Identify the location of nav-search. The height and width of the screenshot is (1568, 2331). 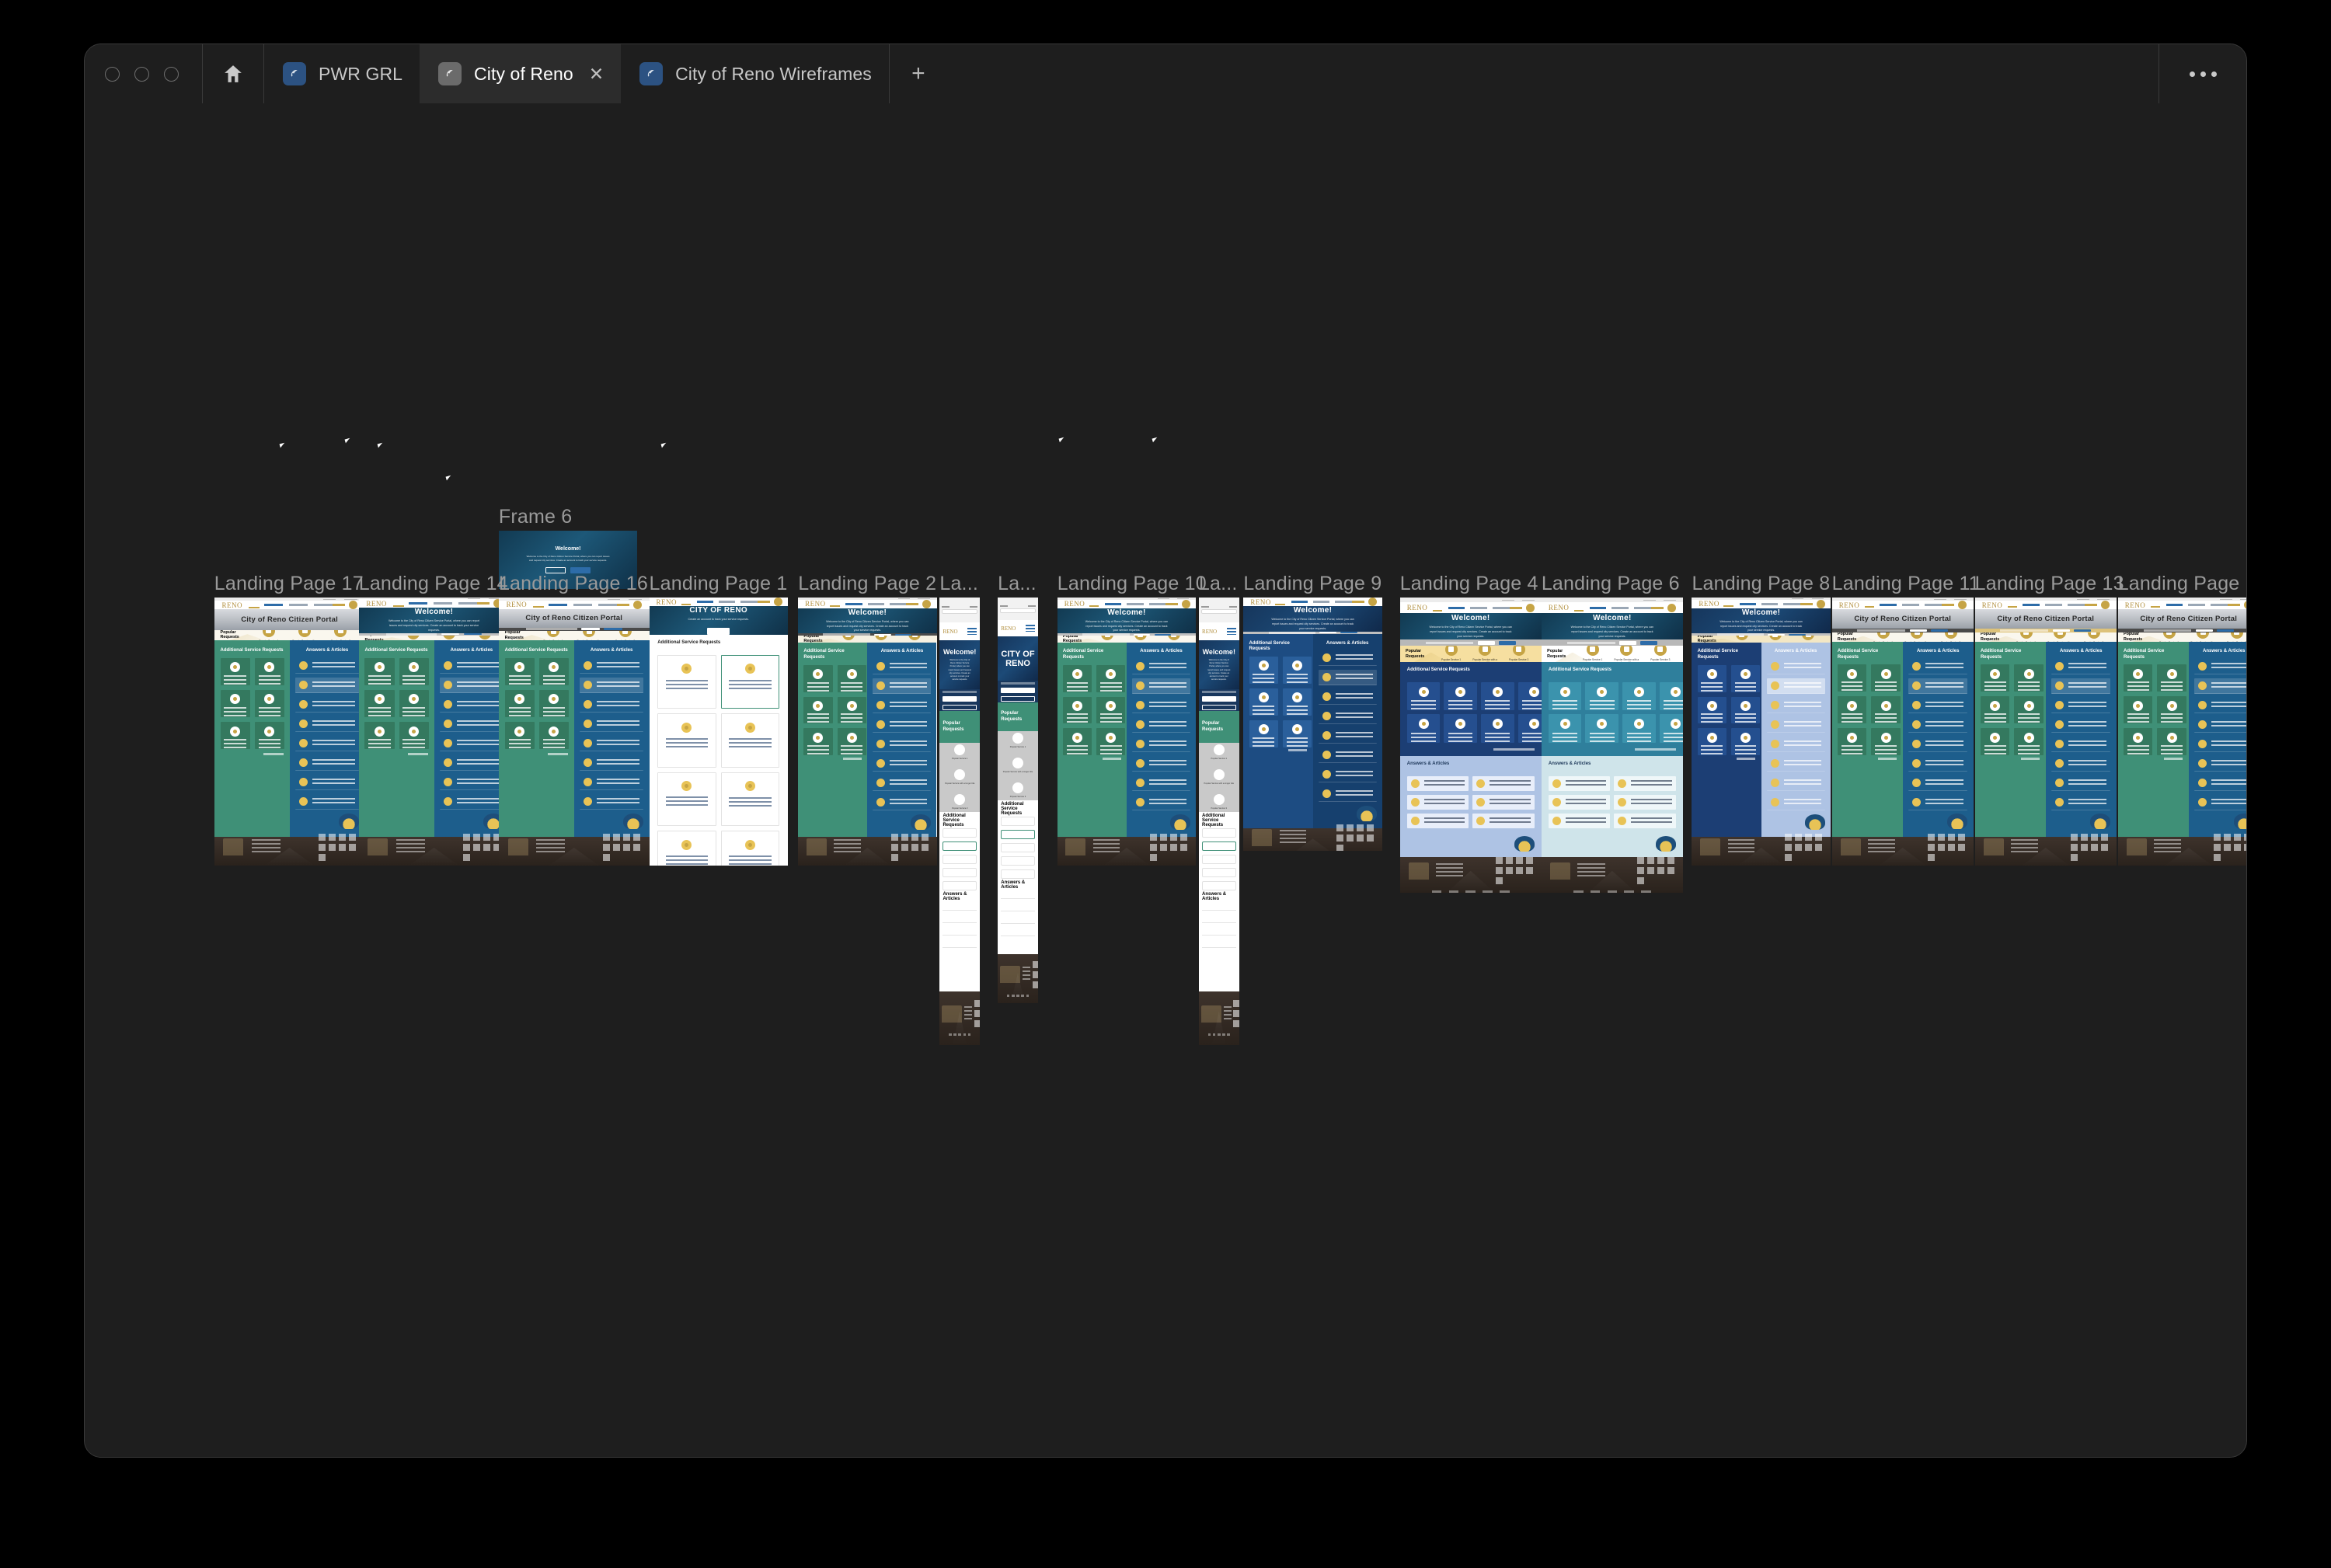
(489, 603).